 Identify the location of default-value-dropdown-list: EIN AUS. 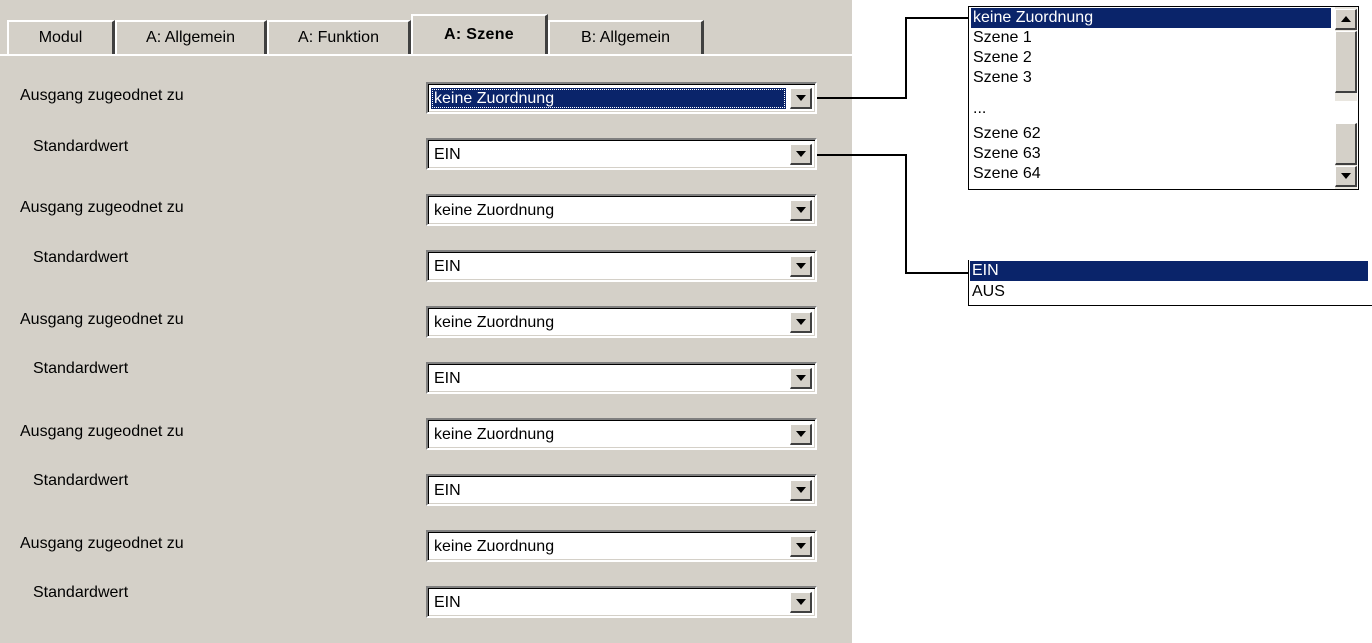
(1170, 283).